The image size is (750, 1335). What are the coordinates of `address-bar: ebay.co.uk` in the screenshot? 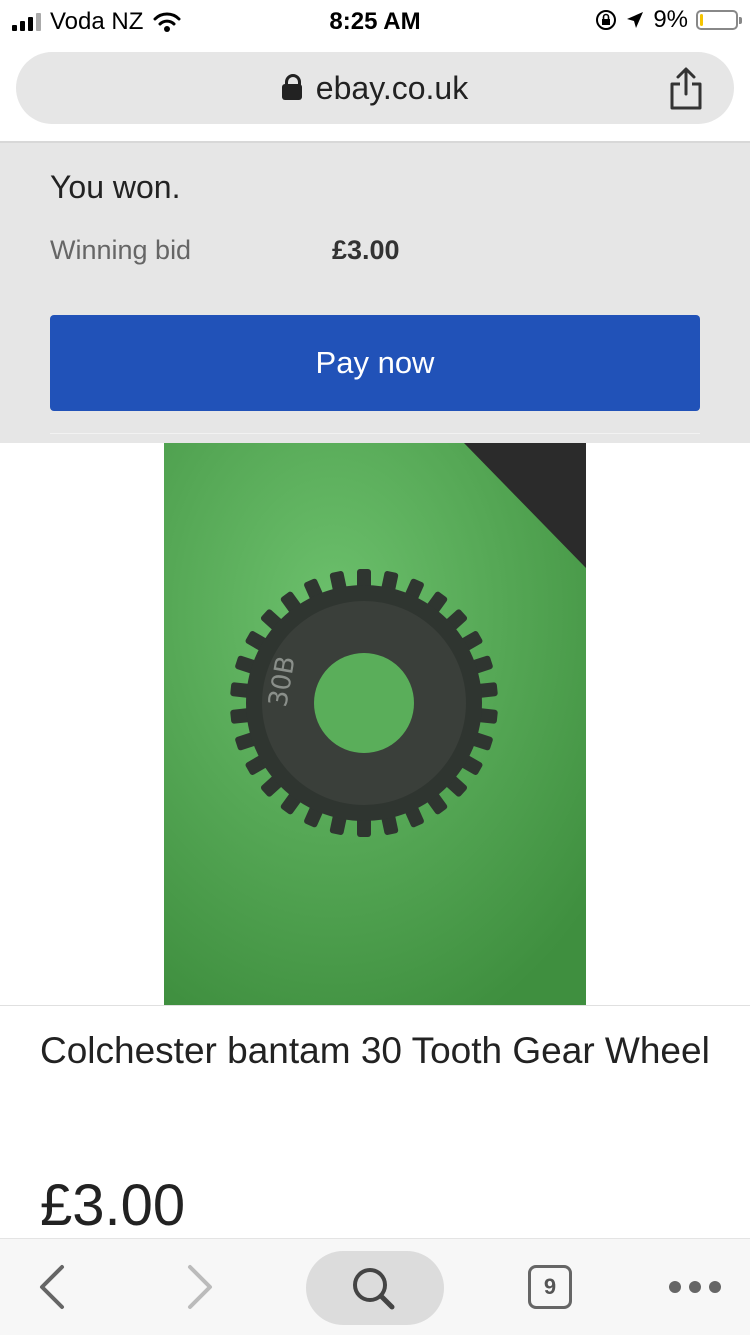 It's located at (375, 88).